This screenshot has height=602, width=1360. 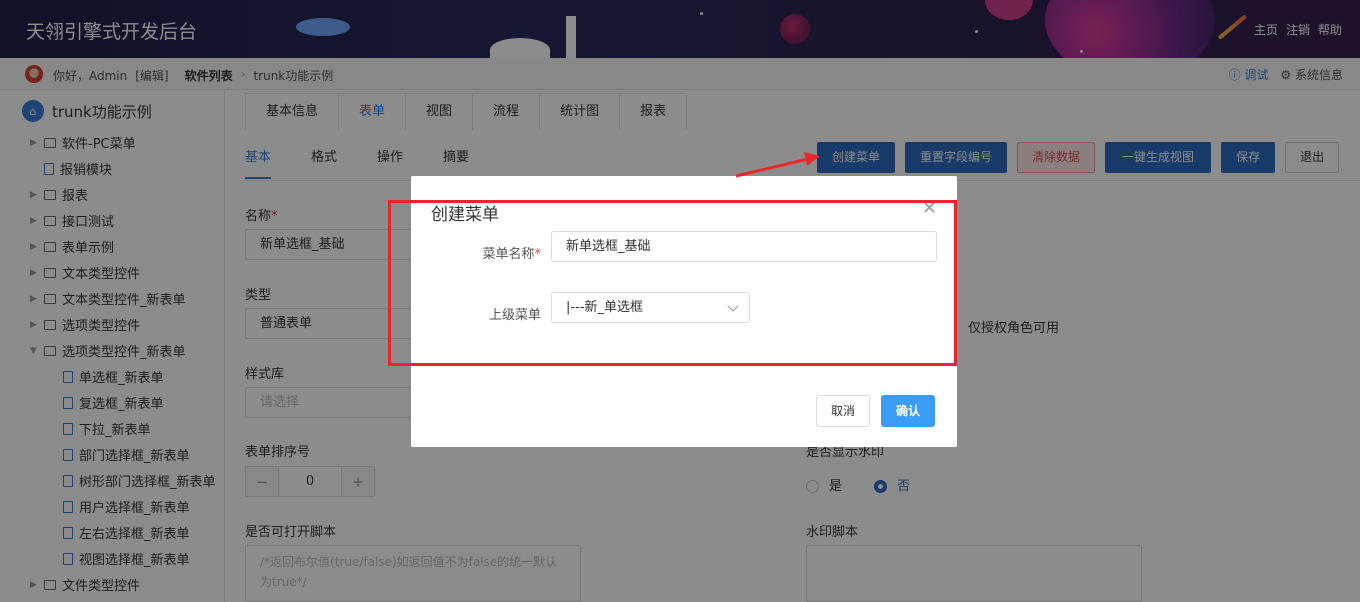 I want to click on annotation-highlight-box, so click(x=672, y=283).